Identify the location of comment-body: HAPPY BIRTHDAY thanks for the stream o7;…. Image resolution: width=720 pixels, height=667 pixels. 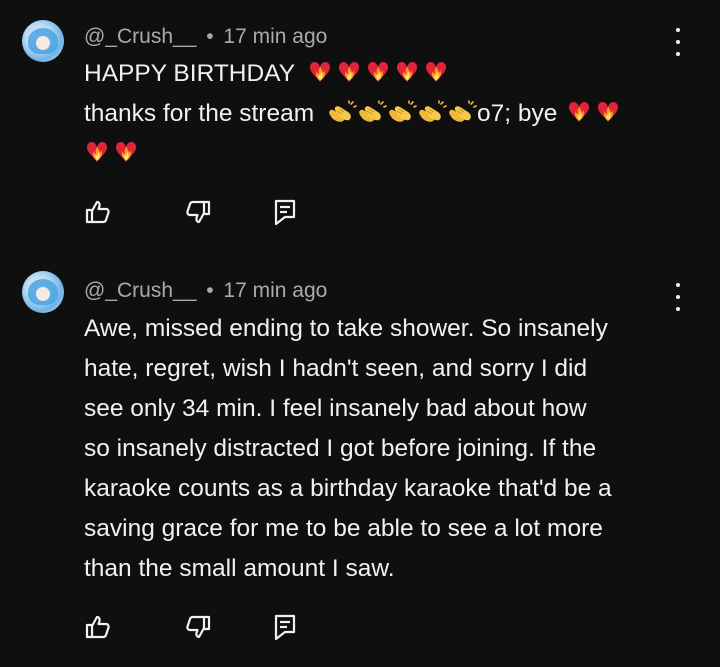
(384, 114).